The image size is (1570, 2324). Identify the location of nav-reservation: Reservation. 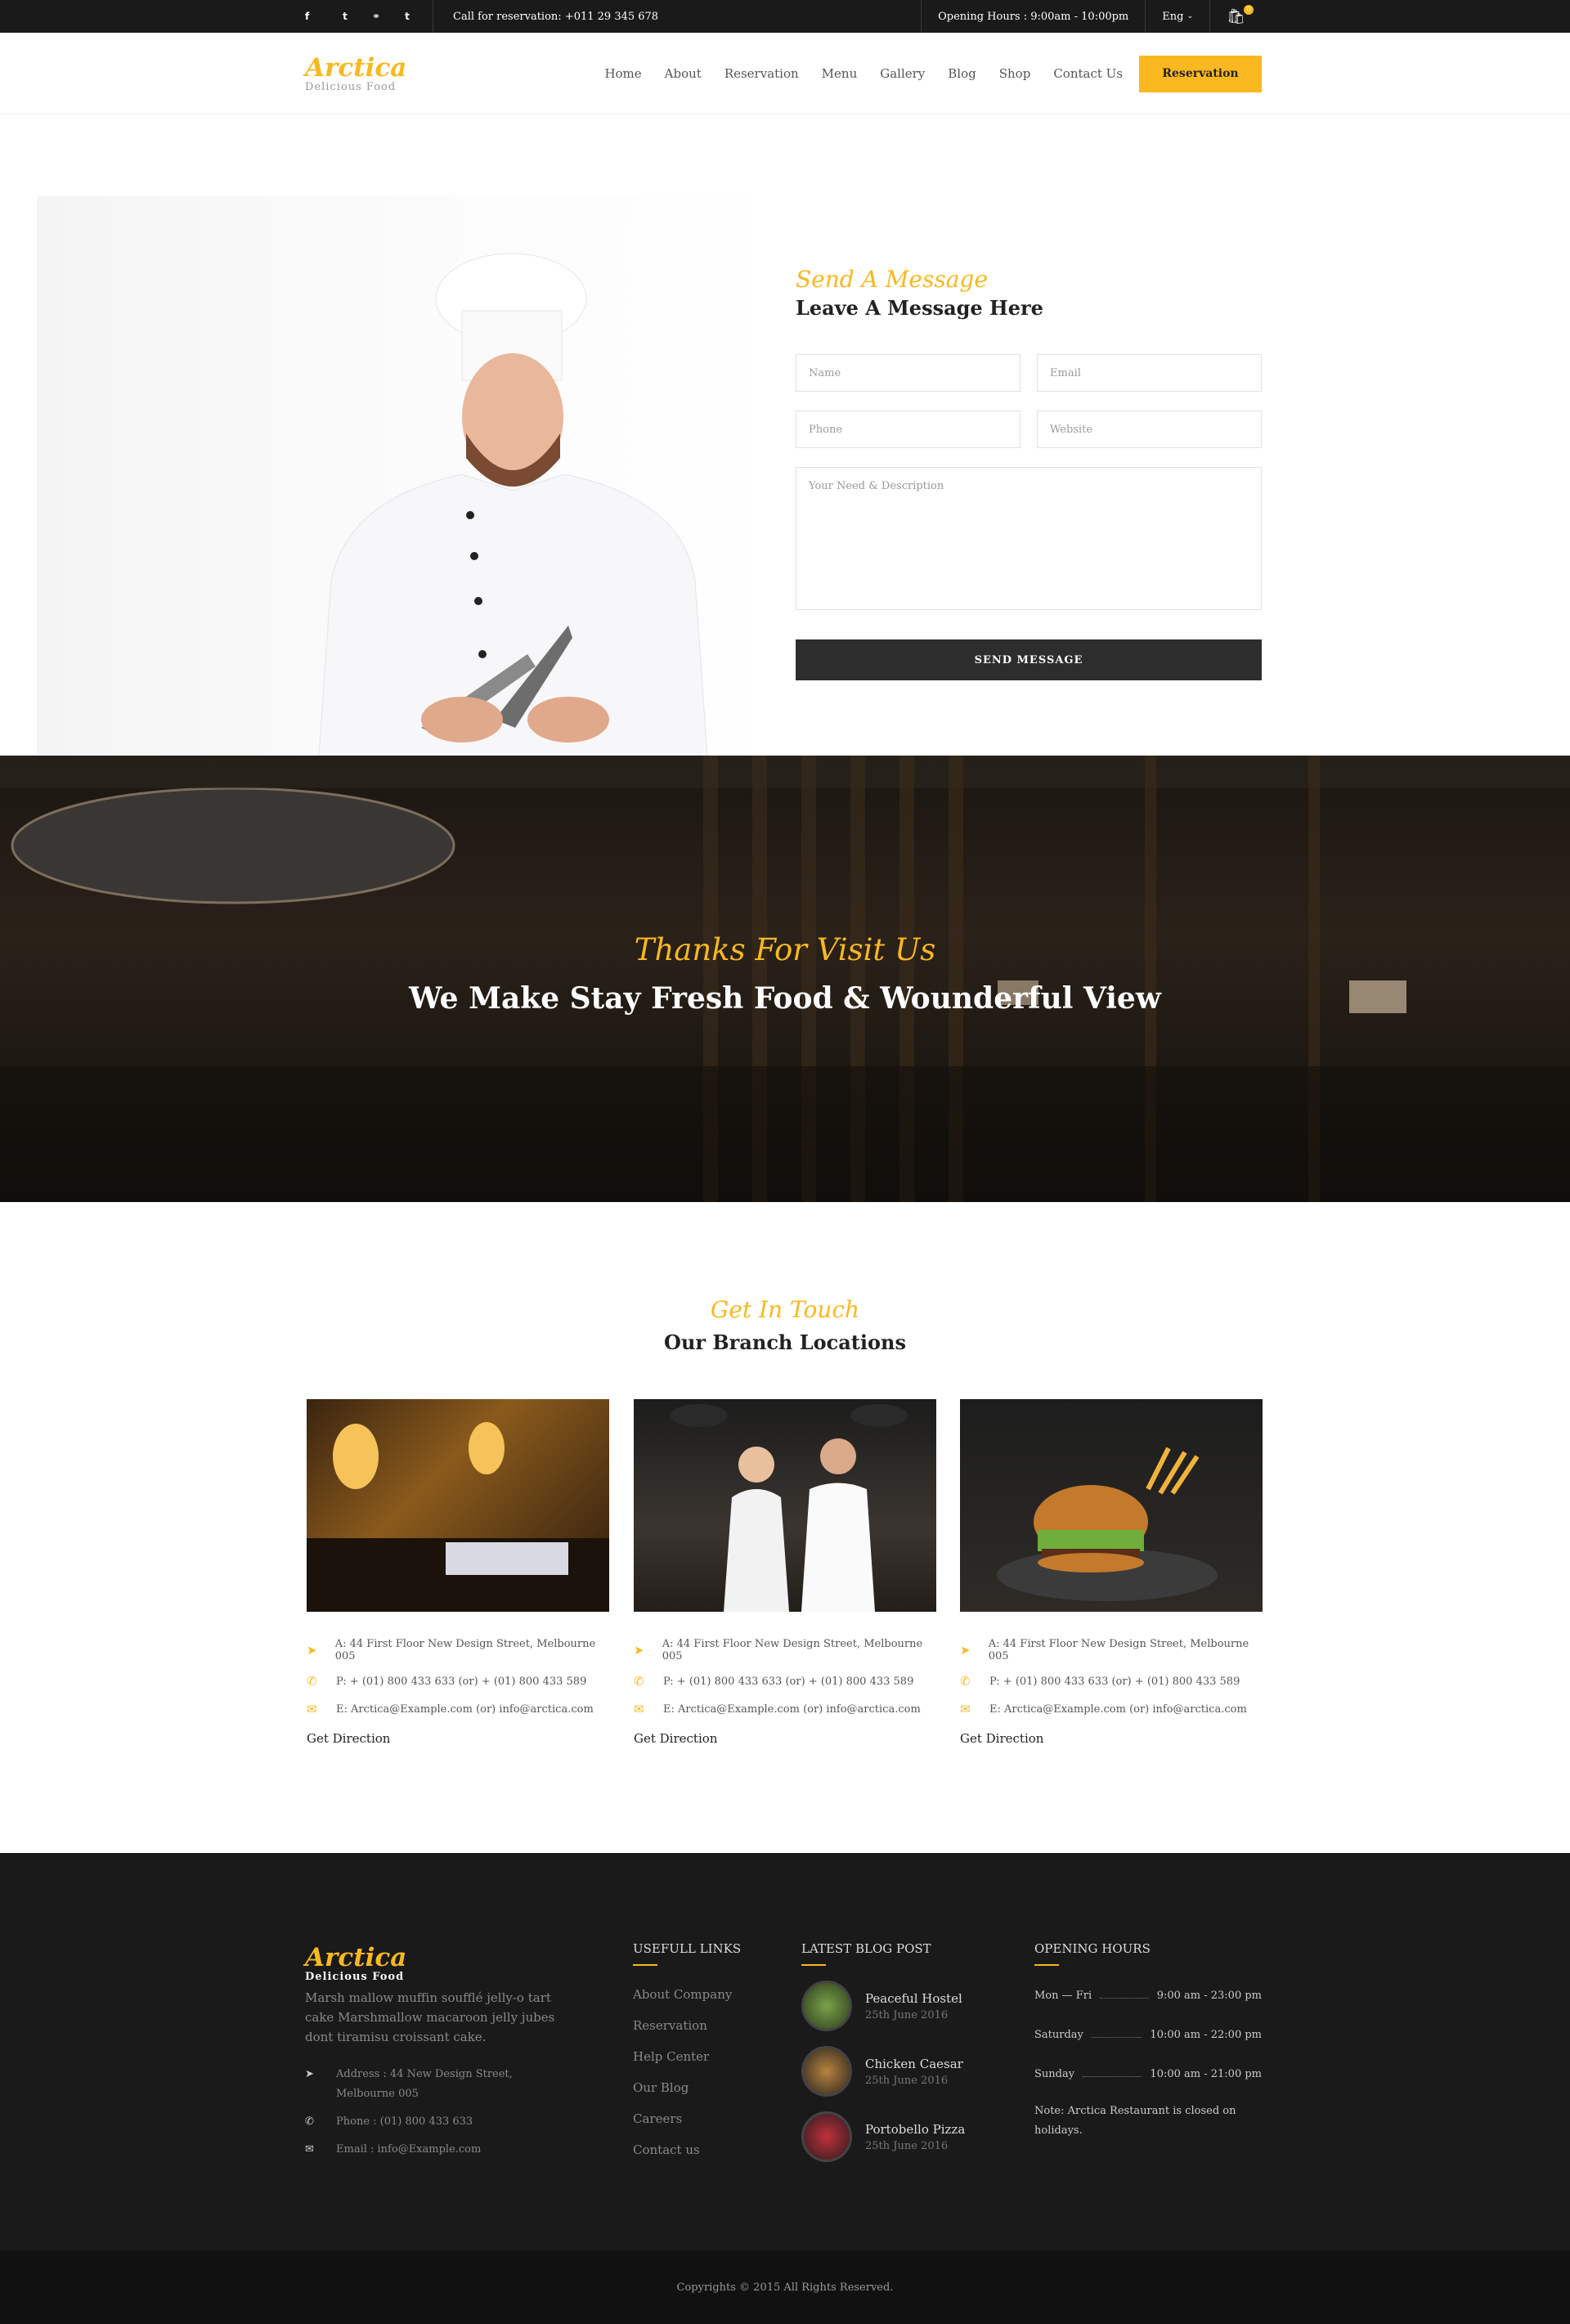
(761, 73).